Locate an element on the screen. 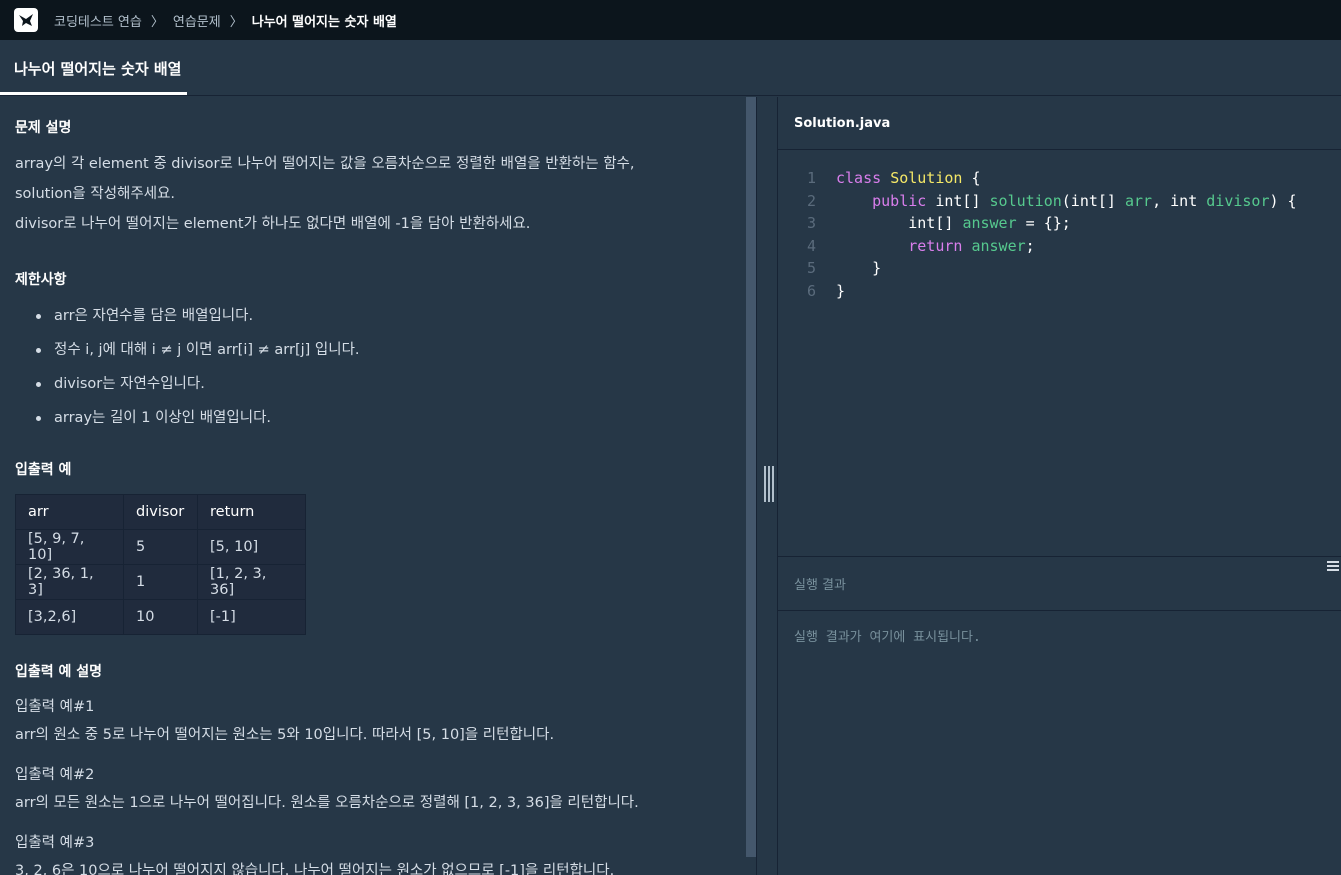  table-header-row: arr divisor return is located at coordinates (160, 512).